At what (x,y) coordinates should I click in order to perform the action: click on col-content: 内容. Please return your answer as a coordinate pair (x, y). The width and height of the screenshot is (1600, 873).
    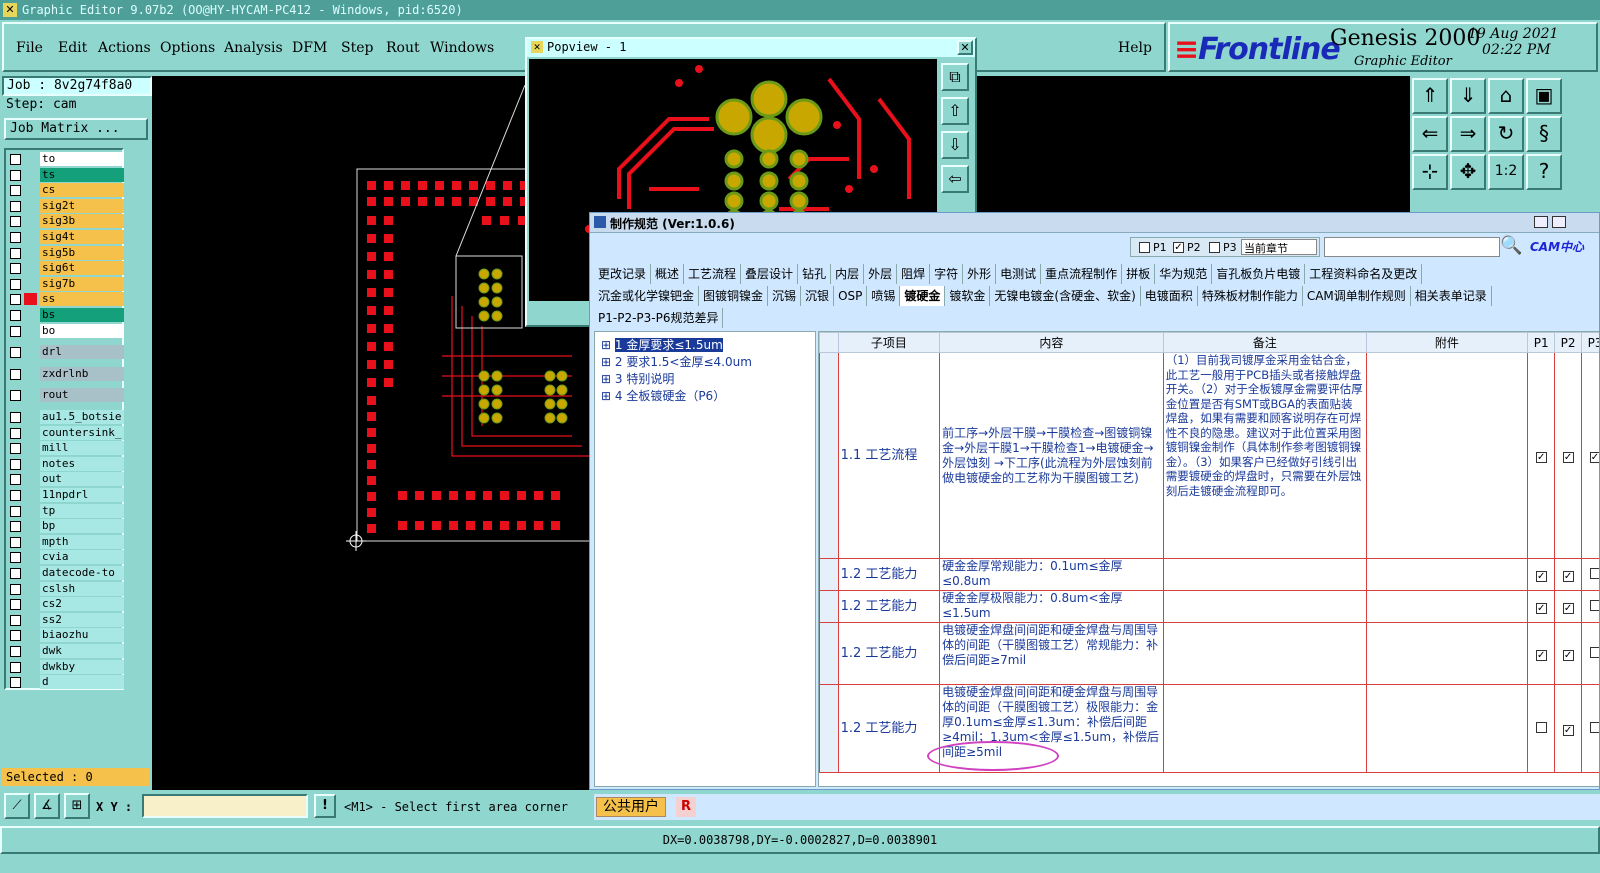
    Looking at the image, I should click on (1051, 342).